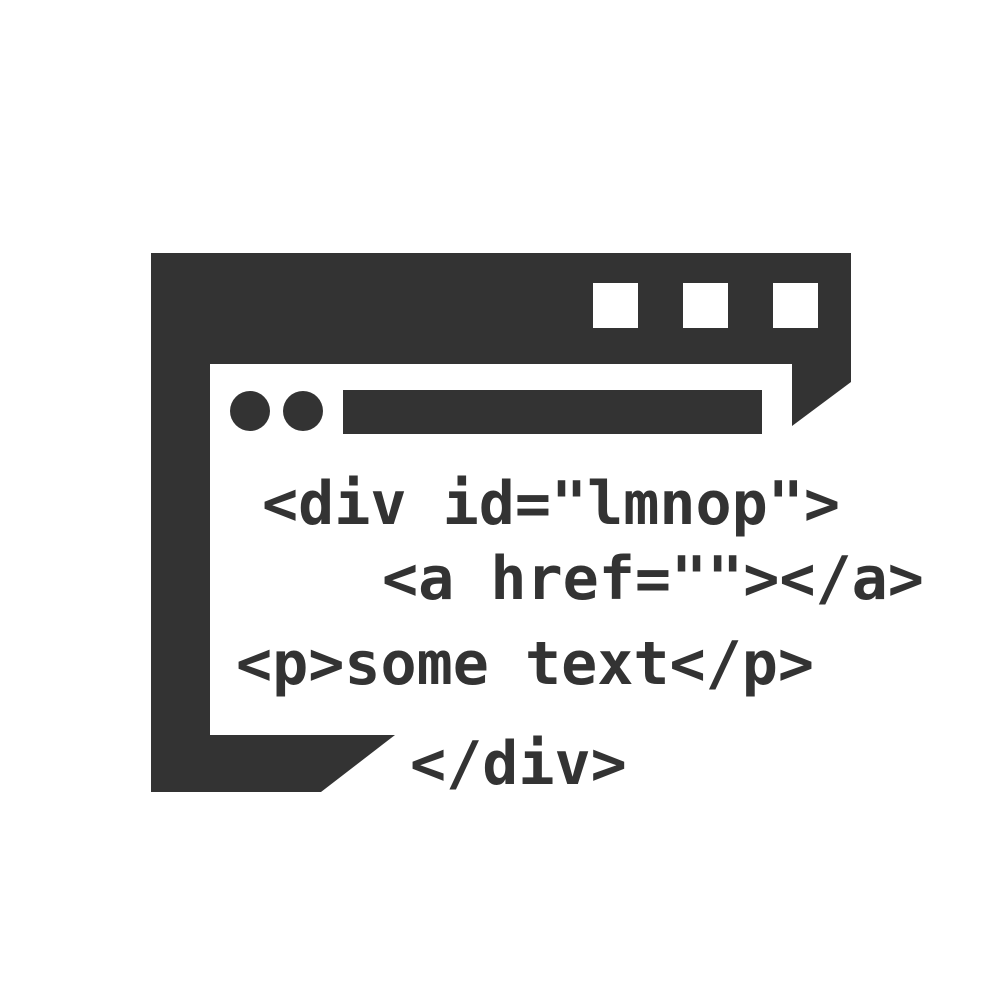 This screenshot has width=1000, height=1000. Describe the element at coordinates (552, 412) in the screenshot. I see `address-bar` at that location.